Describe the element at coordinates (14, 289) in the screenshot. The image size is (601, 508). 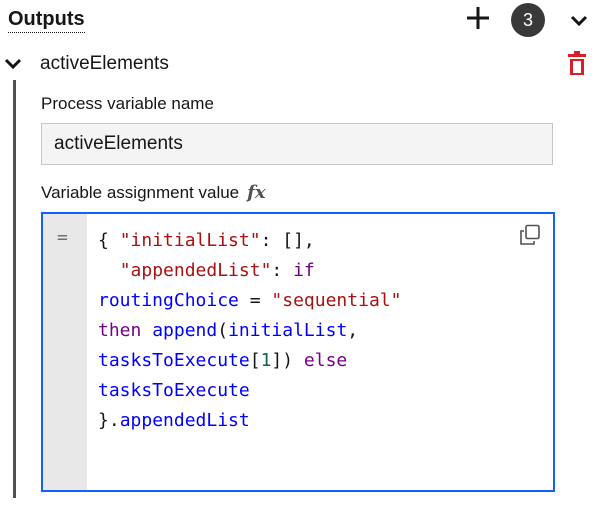
I see `entry-guide-line` at that location.